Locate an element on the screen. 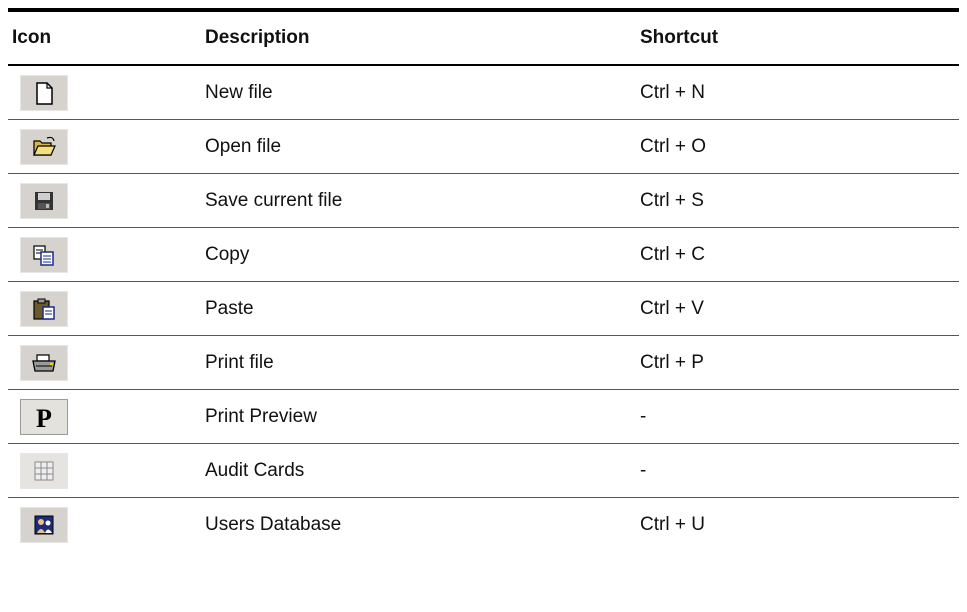  table-row: Copy Ctrl + C is located at coordinates (483, 255).